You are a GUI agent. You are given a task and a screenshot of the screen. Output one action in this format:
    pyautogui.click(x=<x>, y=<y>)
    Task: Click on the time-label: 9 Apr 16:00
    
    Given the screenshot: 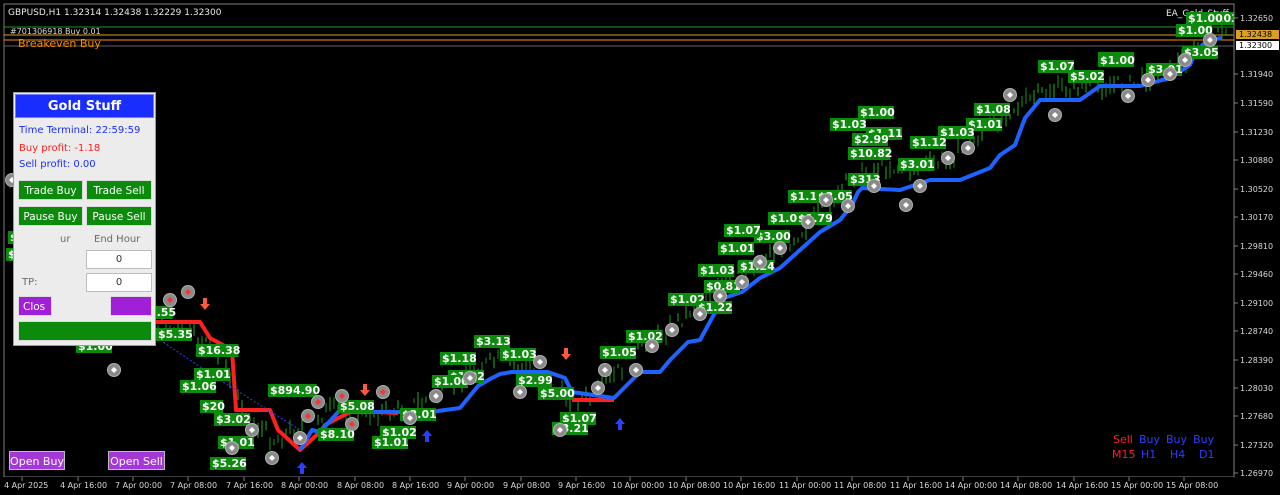 What is the action you would take?
    pyautogui.click(x=581, y=485)
    